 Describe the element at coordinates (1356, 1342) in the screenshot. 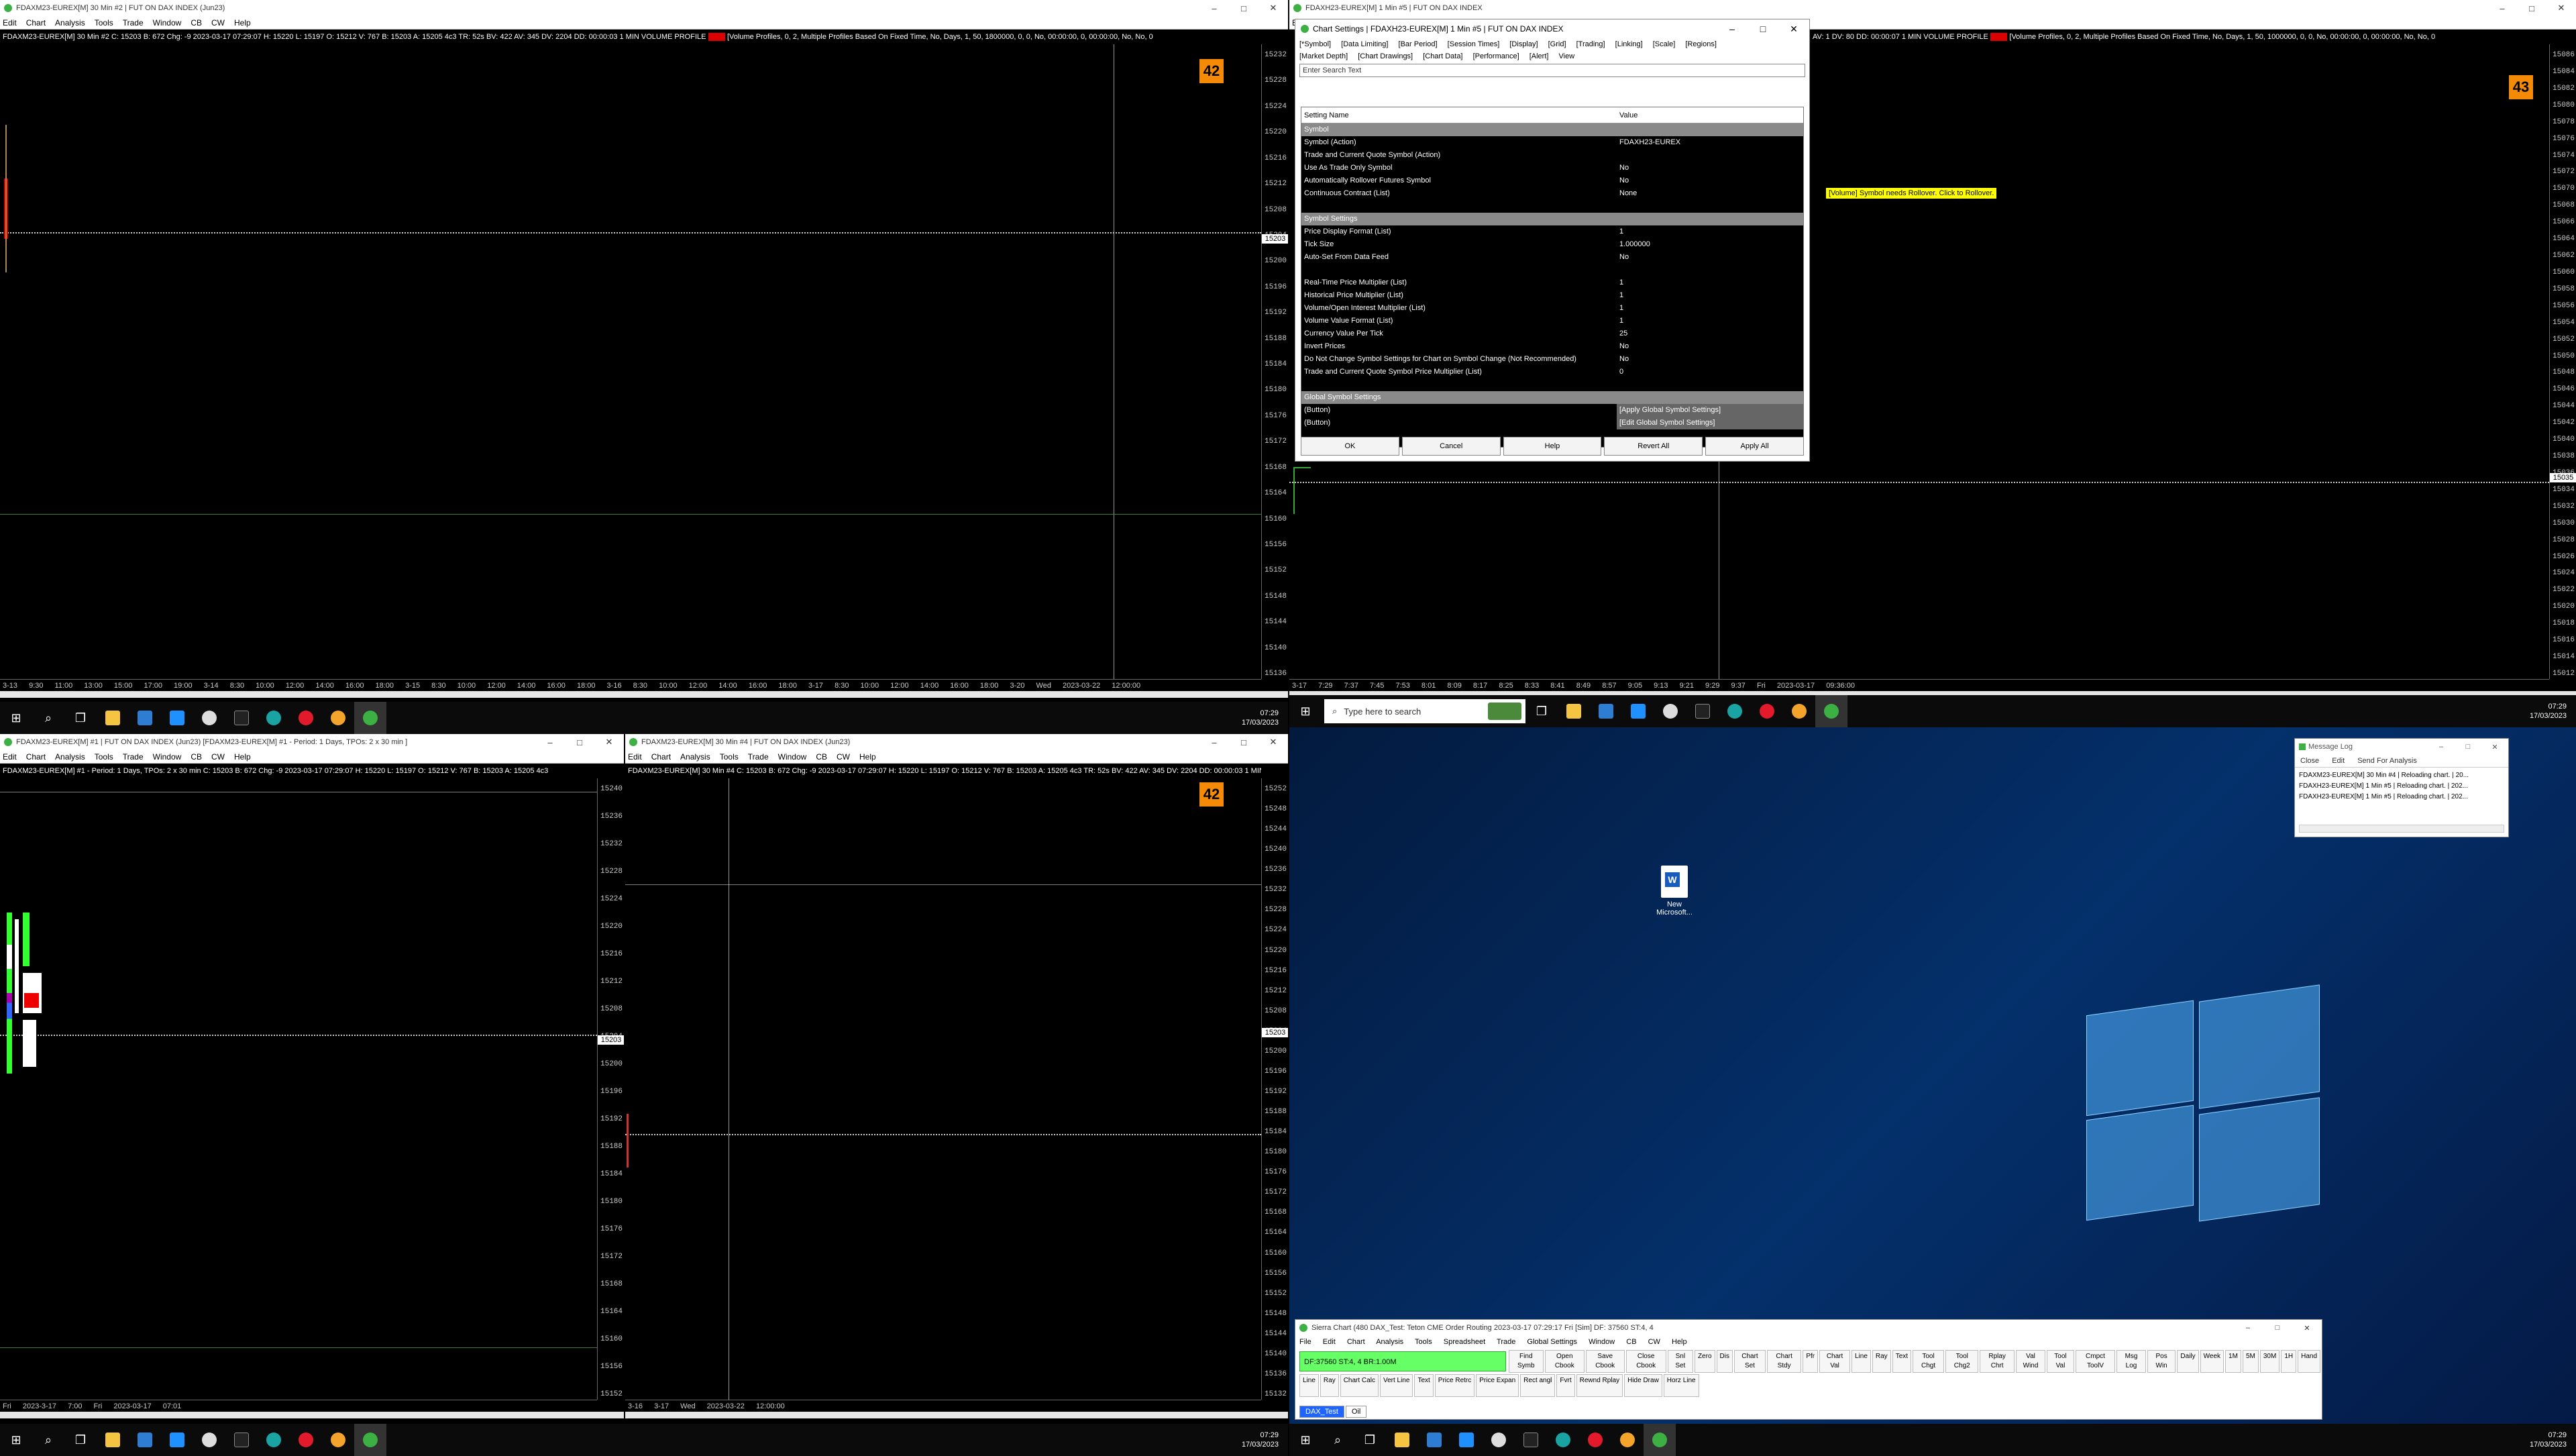

I see `menu-chart: Chart` at that location.